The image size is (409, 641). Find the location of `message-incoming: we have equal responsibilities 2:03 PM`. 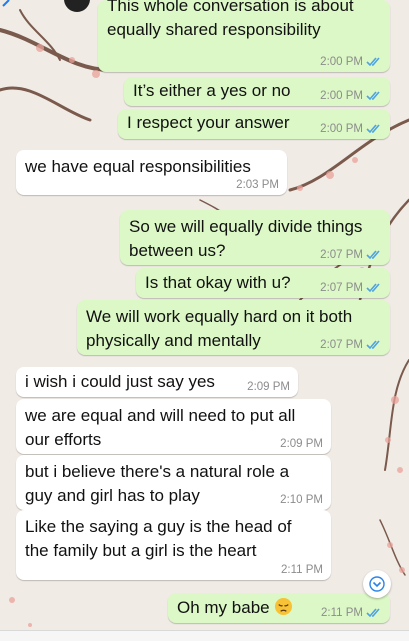

message-incoming: we have equal responsibilities 2:03 PM is located at coordinates (151, 172).